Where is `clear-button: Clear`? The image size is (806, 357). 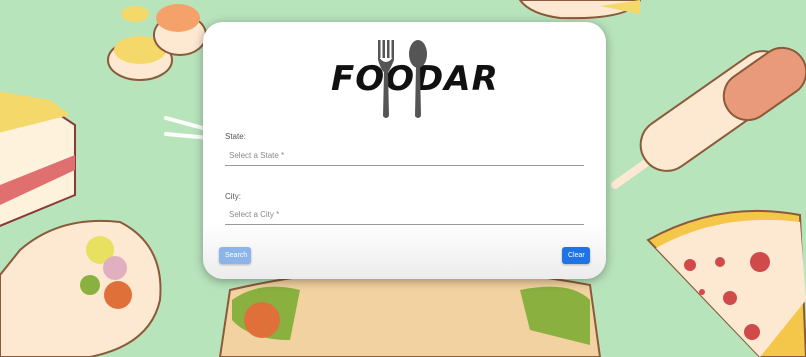
clear-button: Clear is located at coordinates (576, 255).